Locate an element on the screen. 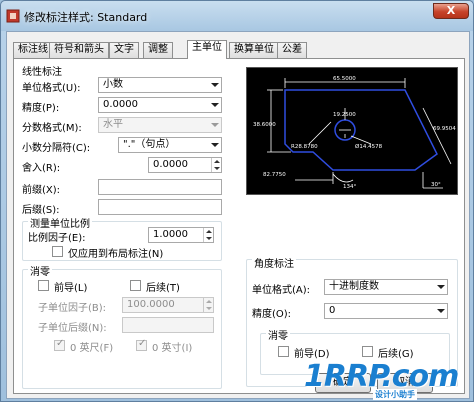 The width and height of the screenshot is (474, 402). precision-select: 0.0000 is located at coordinates (160, 105).